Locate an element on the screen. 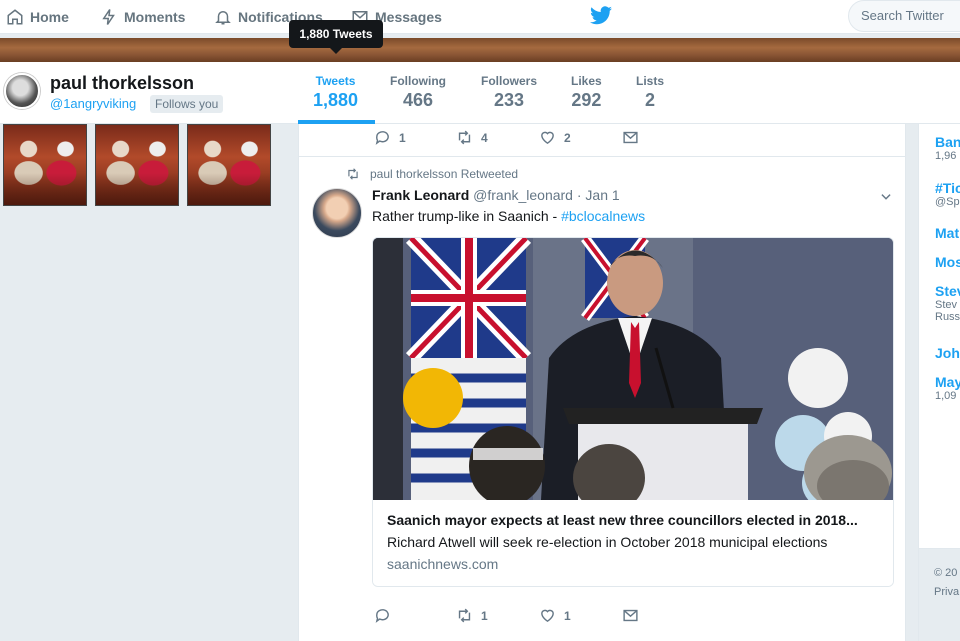 This screenshot has width=960, height=641. retweet-button: 4 is located at coordinates (472, 137).